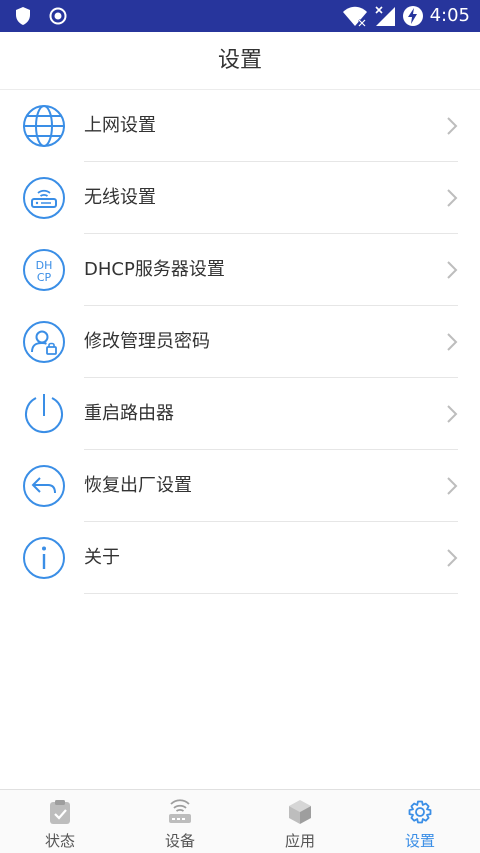 This screenshot has width=480, height=853. Describe the element at coordinates (44, 198) in the screenshot. I see `router-icon` at that location.